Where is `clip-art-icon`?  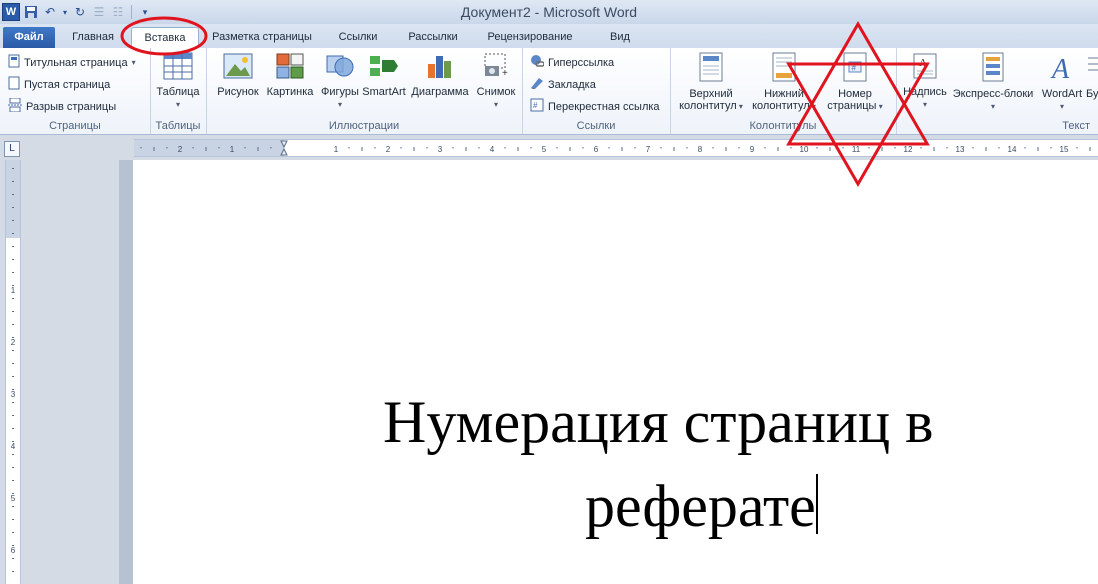
clip-art-icon is located at coordinates (290, 67).